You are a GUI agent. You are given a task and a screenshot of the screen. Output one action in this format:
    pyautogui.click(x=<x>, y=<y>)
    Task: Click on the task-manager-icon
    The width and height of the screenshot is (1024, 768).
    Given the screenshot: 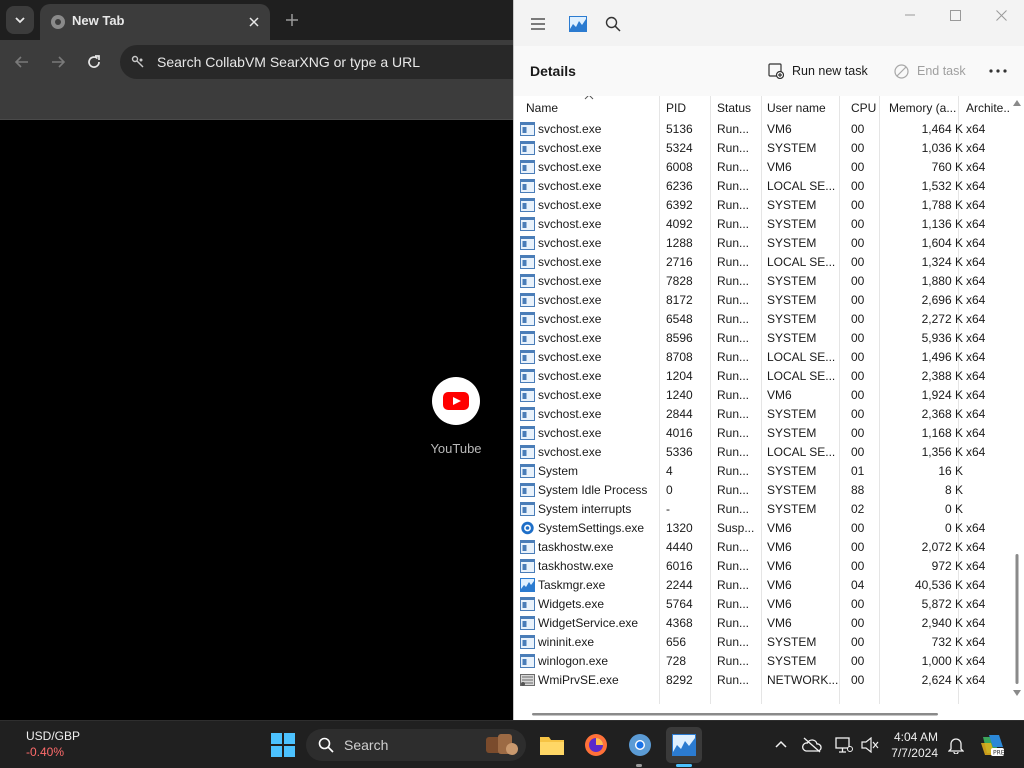 What is the action you would take?
    pyautogui.click(x=684, y=745)
    